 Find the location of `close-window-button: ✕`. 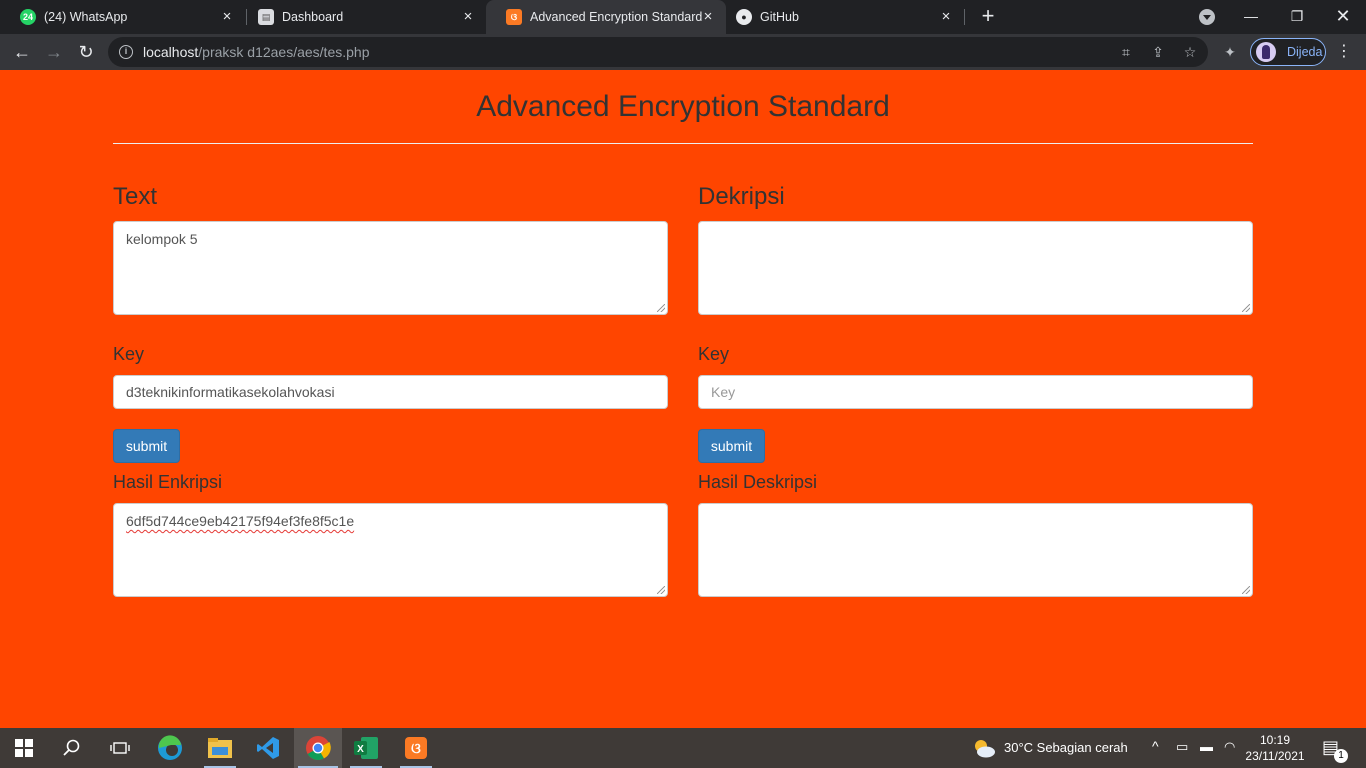

close-window-button: ✕ is located at coordinates (1343, 16).